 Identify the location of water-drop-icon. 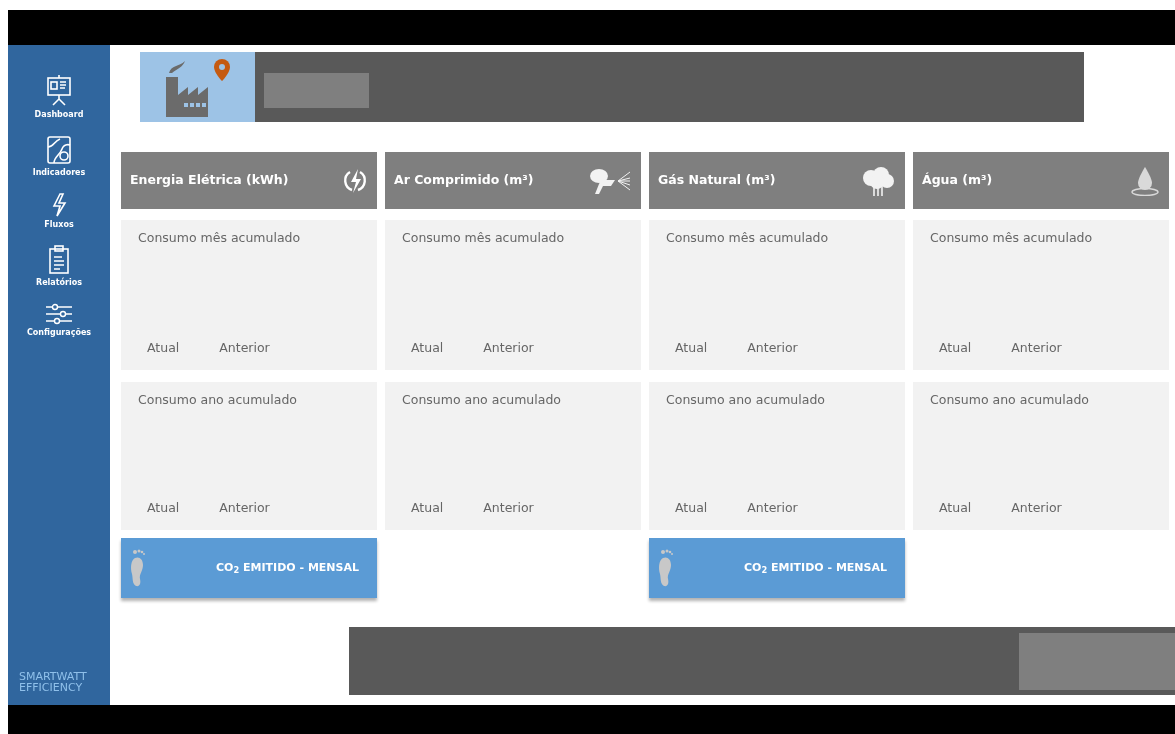
(1145, 180).